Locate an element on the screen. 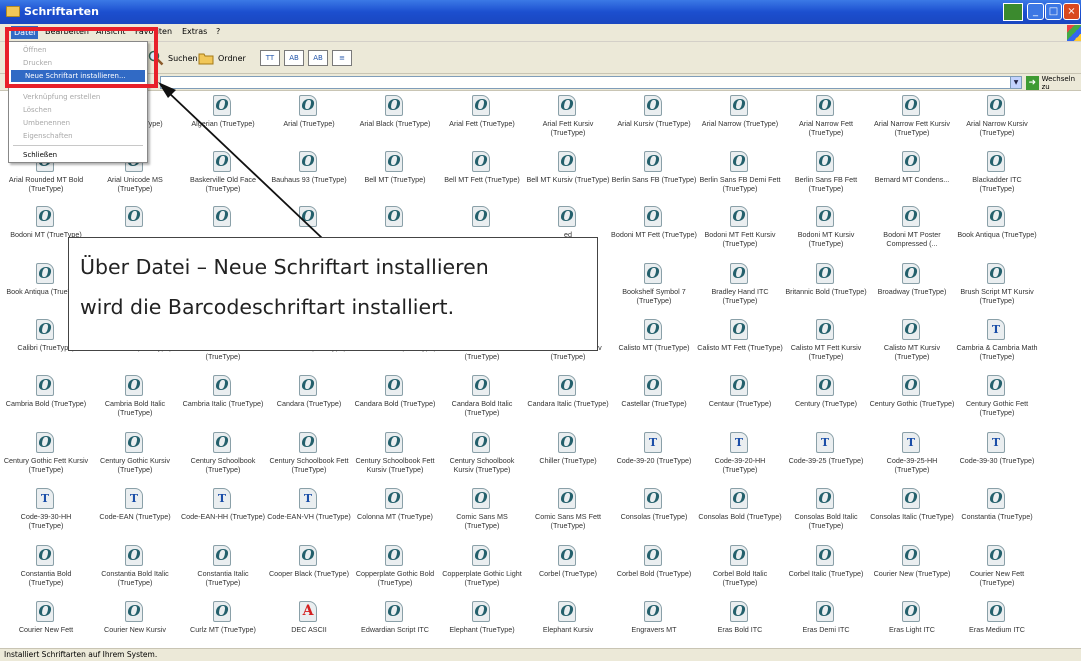 This screenshot has width=1081, height=661. font-item: O Calisto MT Fett (TrueType) is located at coordinates (740, 345).